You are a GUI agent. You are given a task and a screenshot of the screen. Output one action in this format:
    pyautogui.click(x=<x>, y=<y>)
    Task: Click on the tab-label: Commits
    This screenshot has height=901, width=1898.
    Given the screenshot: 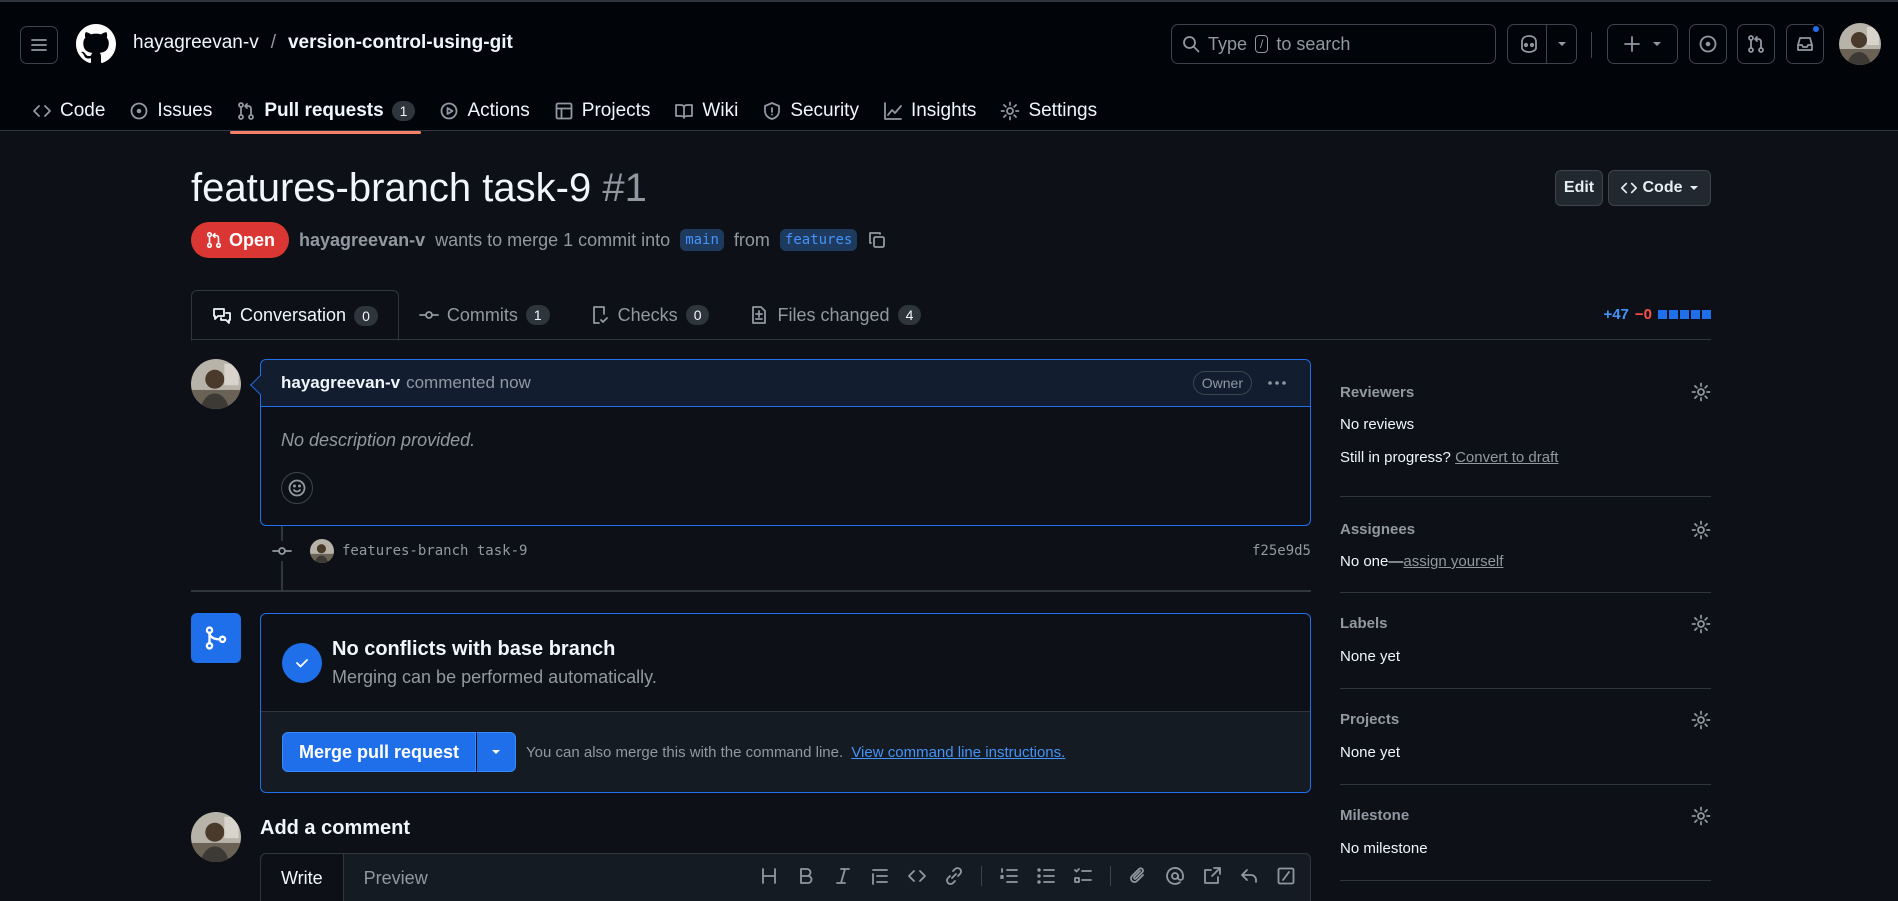 What is the action you would take?
    pyautogui.click(x=482, y=314)
    